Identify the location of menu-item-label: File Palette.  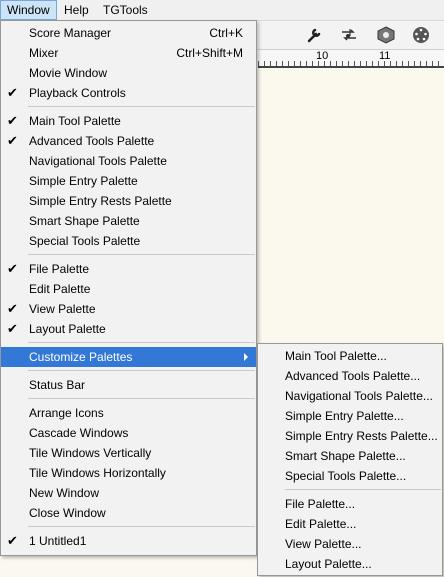
(59, 269).